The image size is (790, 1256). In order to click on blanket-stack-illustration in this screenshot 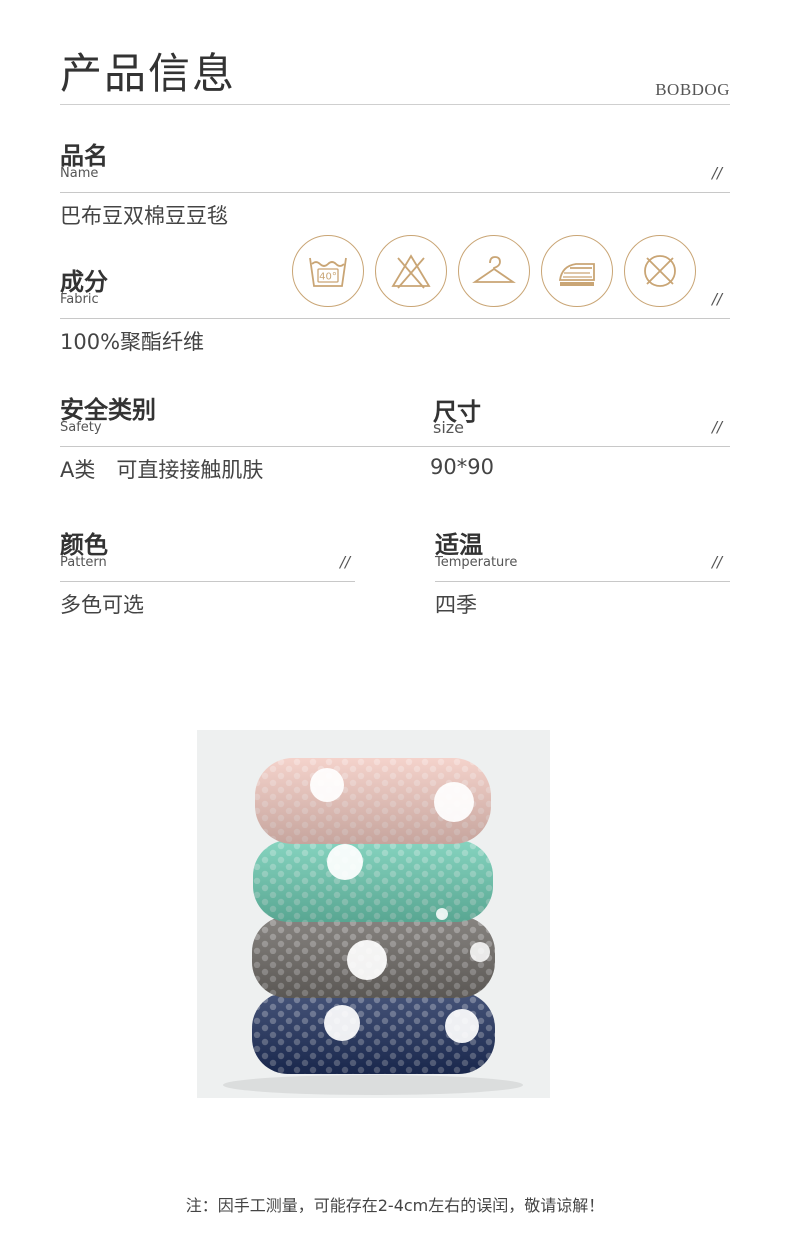, I will do `click(373, 914)`.